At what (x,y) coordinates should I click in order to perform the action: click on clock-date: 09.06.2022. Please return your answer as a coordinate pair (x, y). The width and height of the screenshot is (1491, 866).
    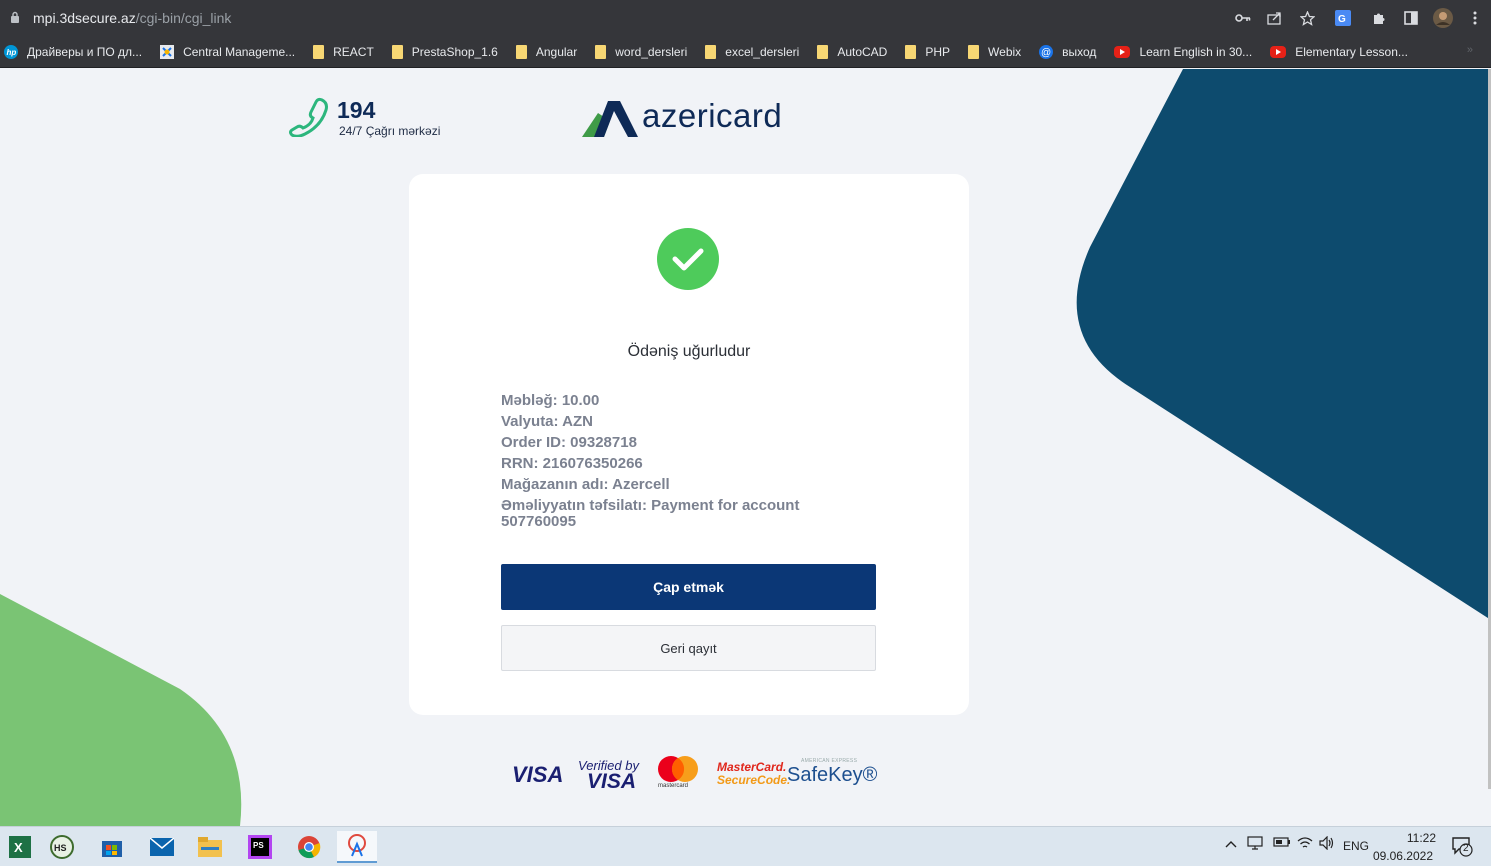
    Looking at the image, I should click on (1403, 856).